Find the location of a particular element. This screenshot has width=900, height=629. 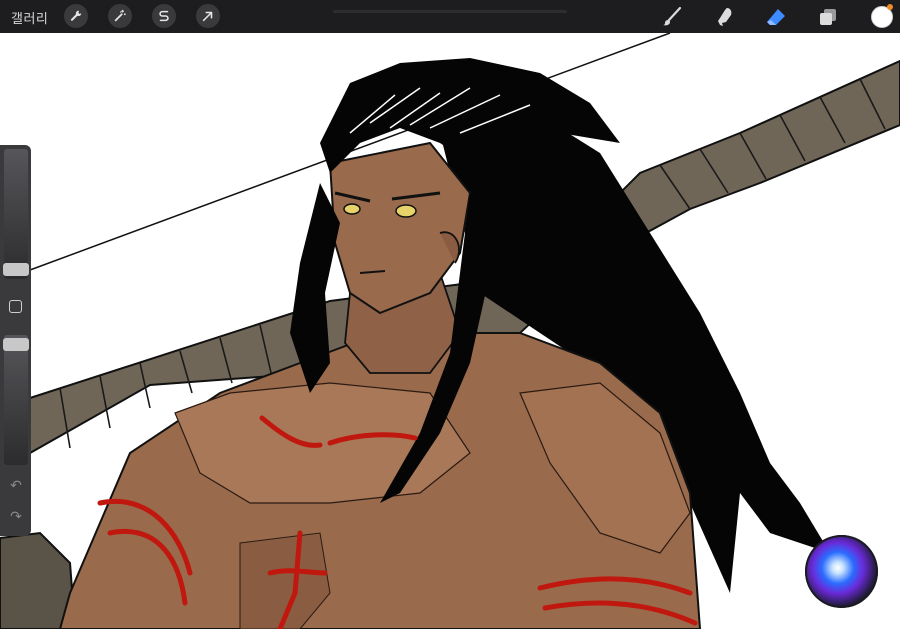

color-indicator-dot is located at coordinates (890, 7).